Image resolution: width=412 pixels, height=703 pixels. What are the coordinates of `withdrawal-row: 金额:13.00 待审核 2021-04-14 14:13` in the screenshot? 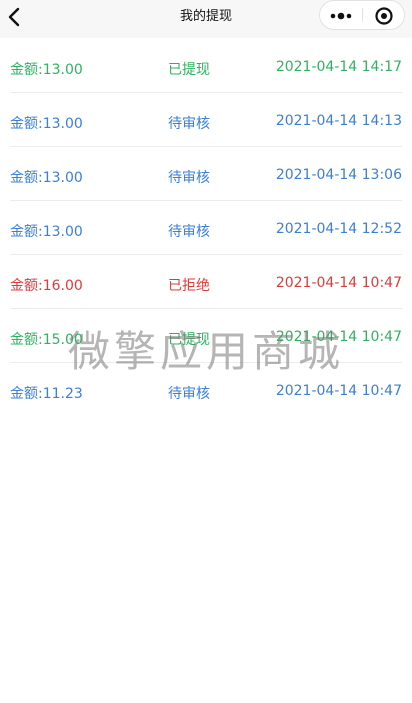 It's located at (206, 120).